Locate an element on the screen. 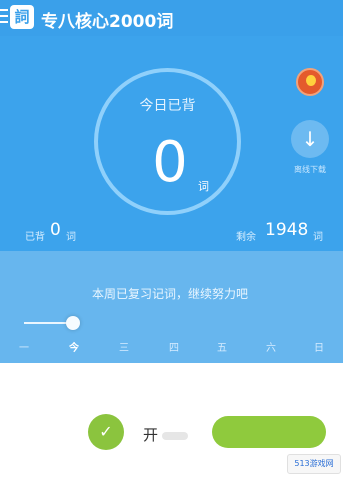  week-progress-thumb is located at coordinates (73, 323).